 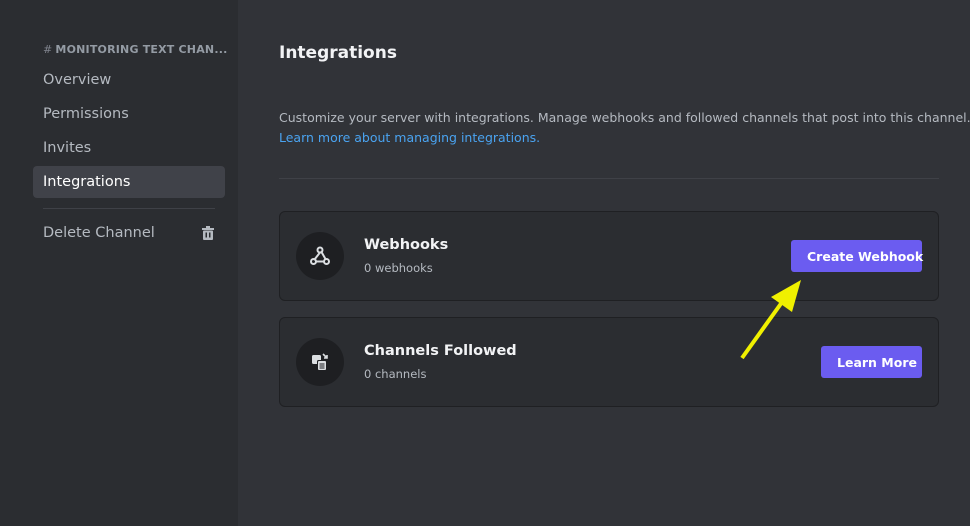 I want to click on webhook-icon, so click(x=320, y=255).